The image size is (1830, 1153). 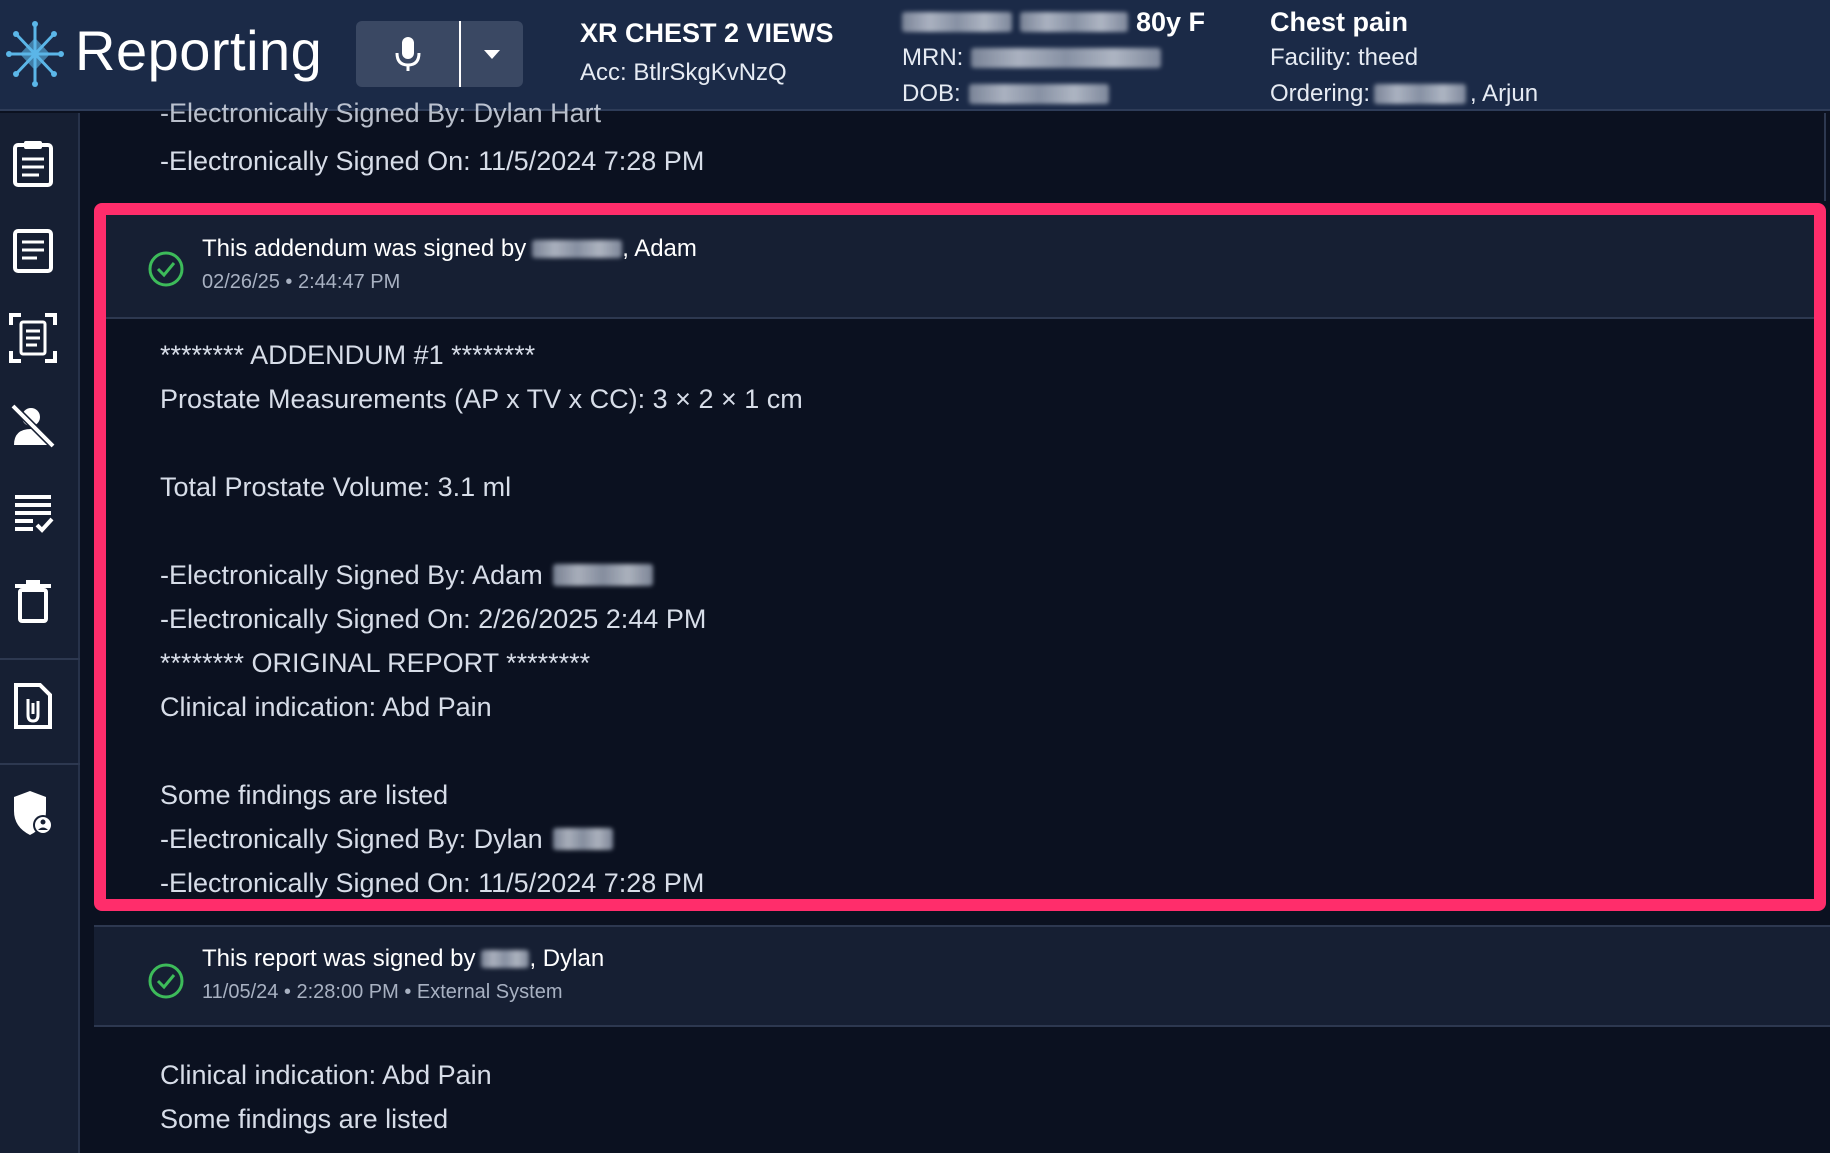 What do you see at coordinates (375, 662) in the screenshot?
I see `report-line: ******** ORIGINAL REPORT ********` at bounding box center [375, 662].